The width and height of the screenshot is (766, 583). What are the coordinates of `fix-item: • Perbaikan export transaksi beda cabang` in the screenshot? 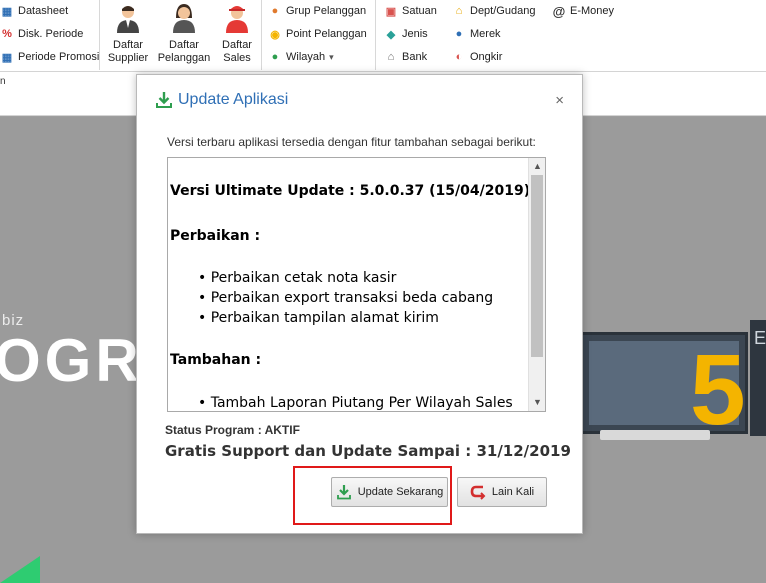 It's located at (346, 298).